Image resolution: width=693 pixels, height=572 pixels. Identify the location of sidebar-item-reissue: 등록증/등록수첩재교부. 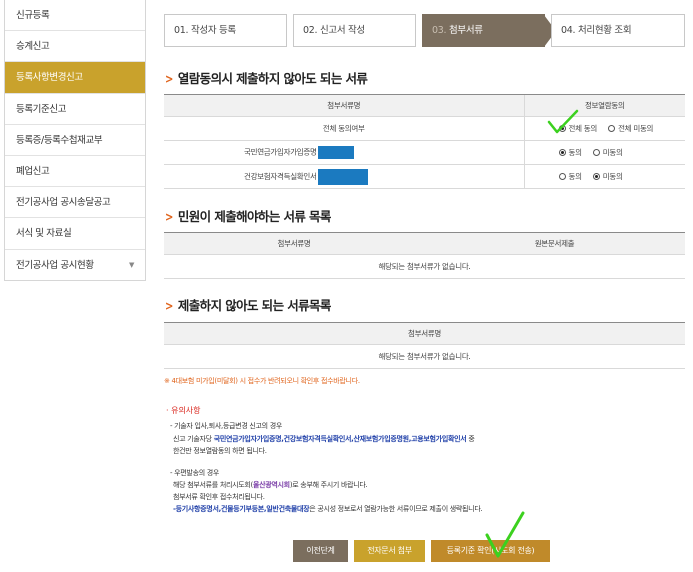
(75, 140).